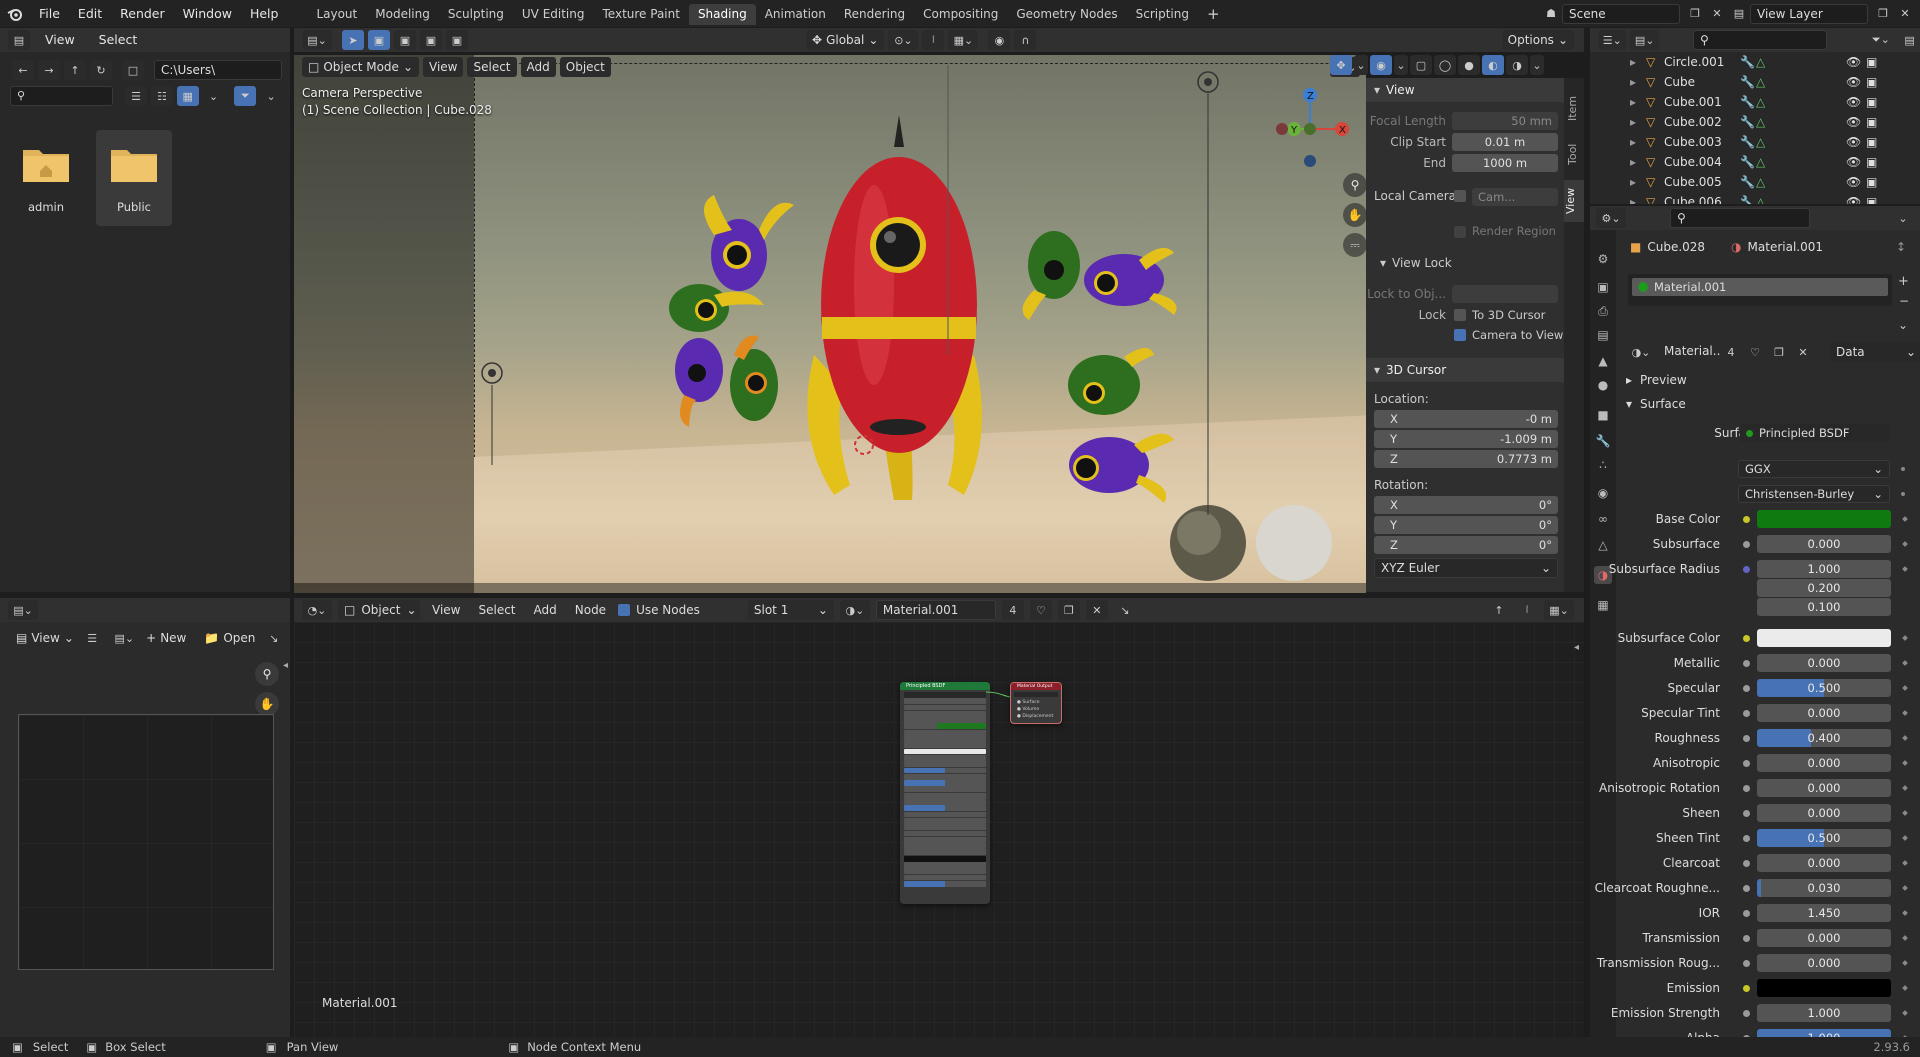 This screenshot has width=1920, height=1057. What do you see at coordinates (187, 96) in the screenshot?
I see `thumbnails-icon: ▦` at bounding box center [187, 96].